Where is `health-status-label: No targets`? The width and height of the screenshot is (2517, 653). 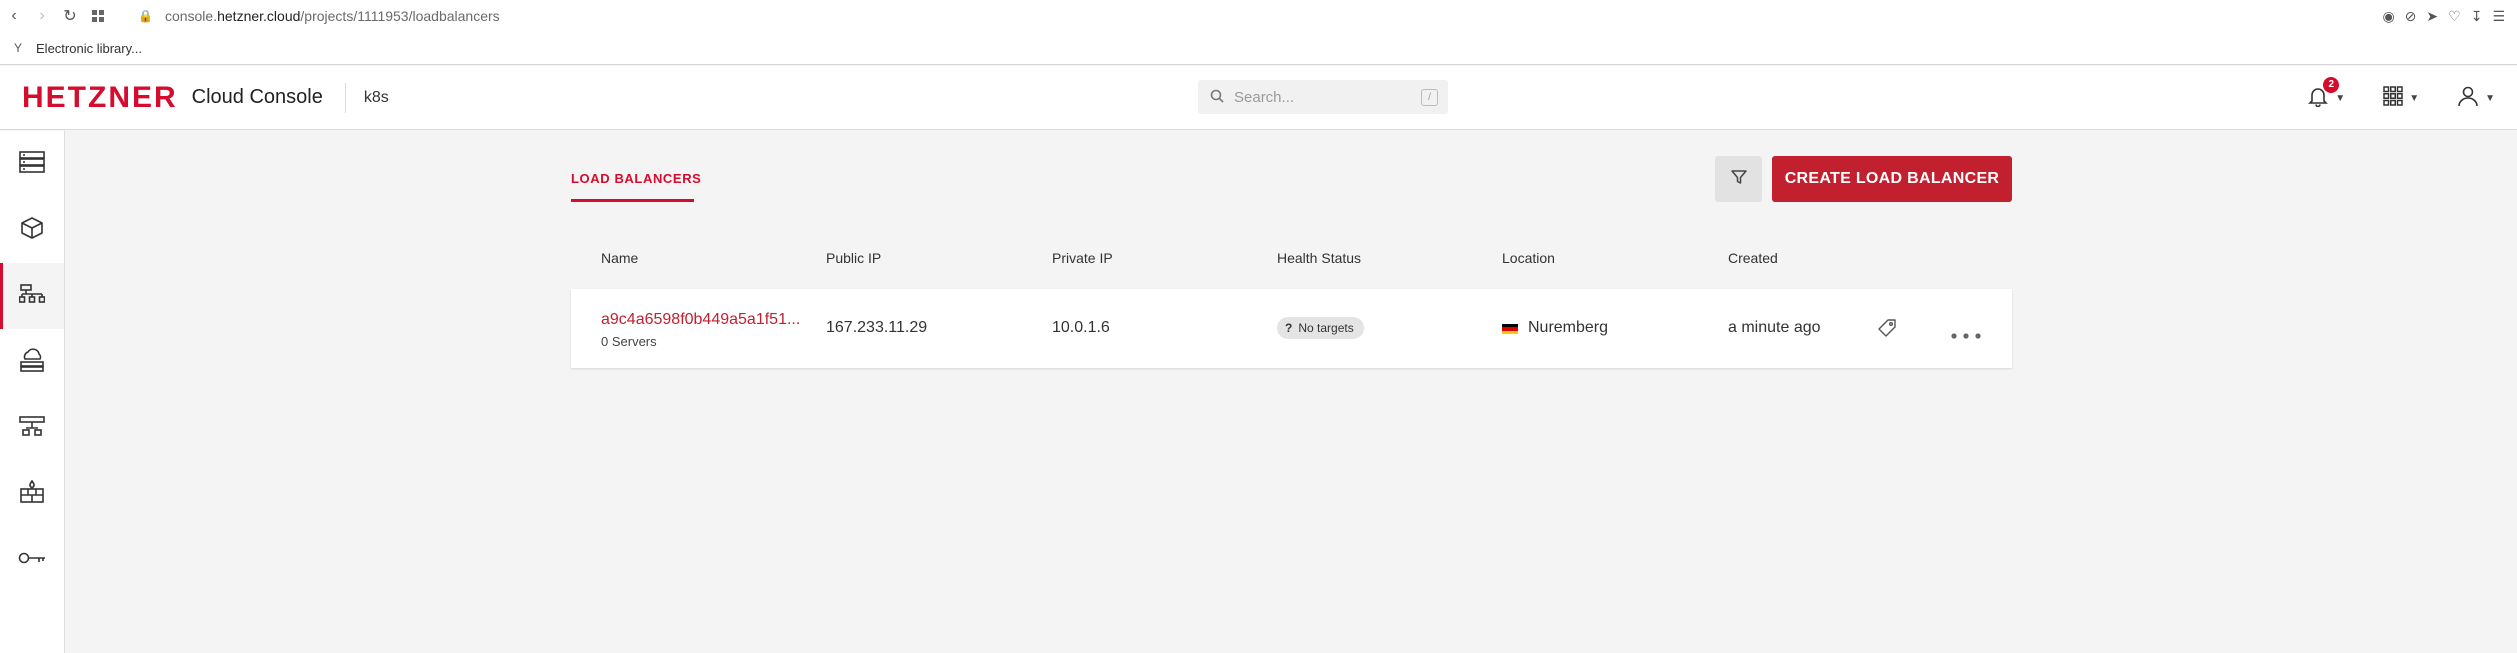
health-status-label: No targets is located at coordinates (1326, 328).